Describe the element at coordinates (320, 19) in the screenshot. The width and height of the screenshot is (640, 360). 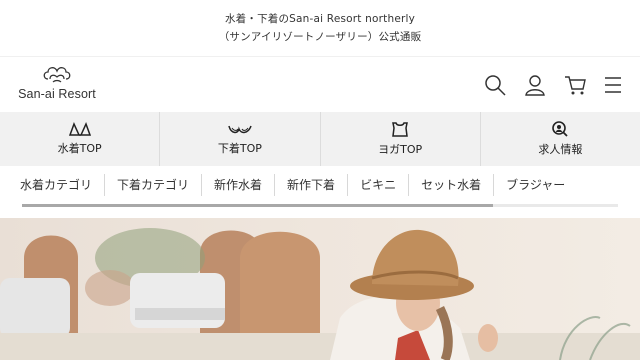
I see `announcement-line-1: 水着・下着のSan-ai Resort northerly` at that location.